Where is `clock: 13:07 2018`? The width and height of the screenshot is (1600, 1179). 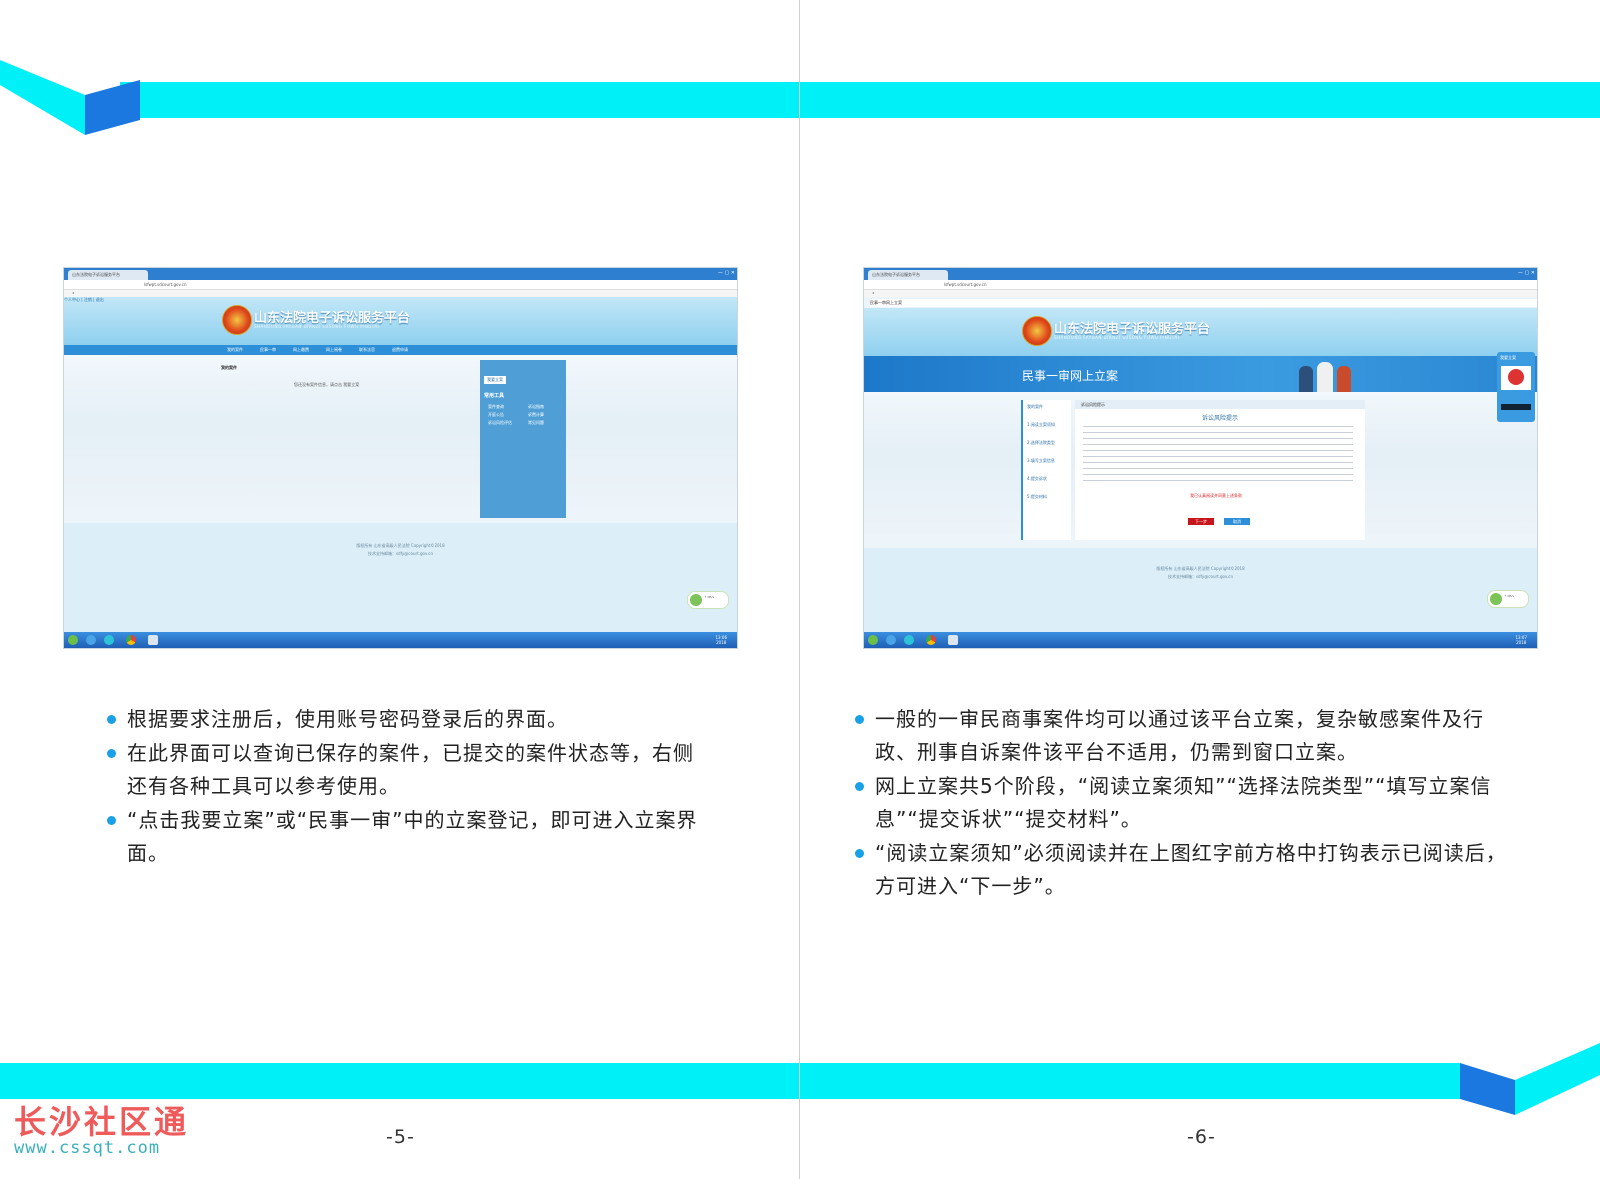
clock: 13:07 2018 is located at coordinates (1521, 640).